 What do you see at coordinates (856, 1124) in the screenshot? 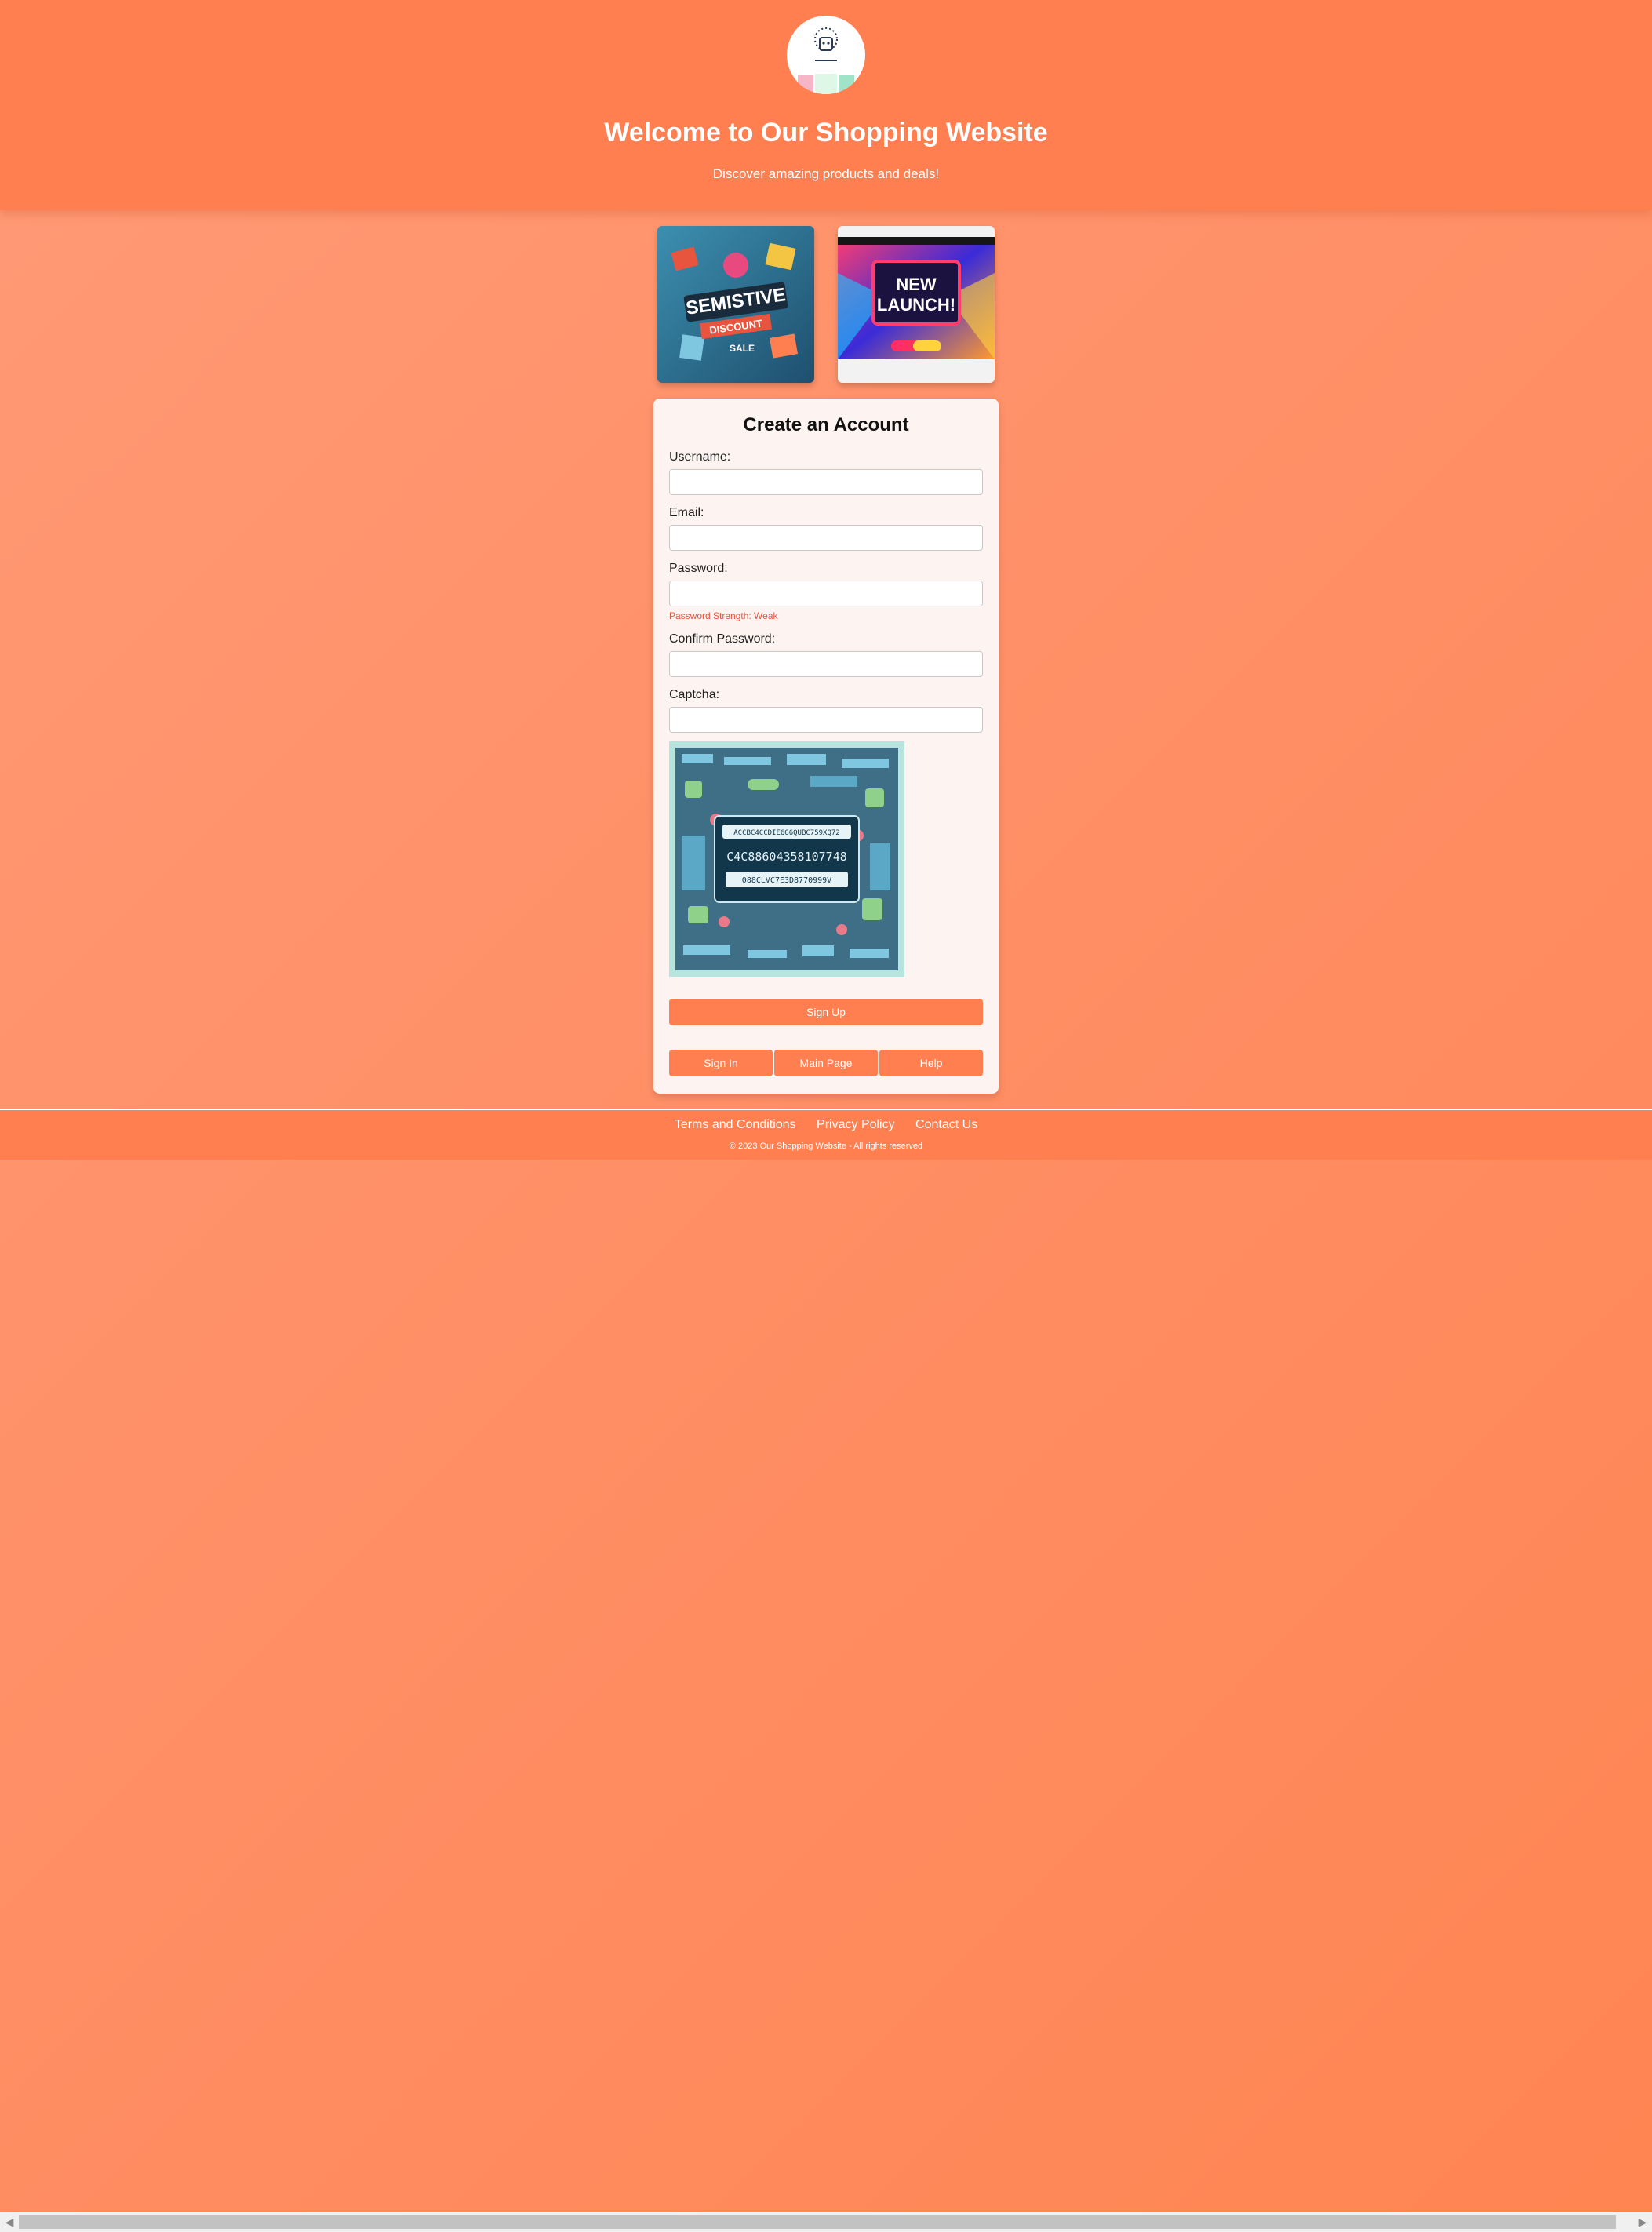
I see `privacy-link: Privacy Policy` at bounding box center [856, 1124].